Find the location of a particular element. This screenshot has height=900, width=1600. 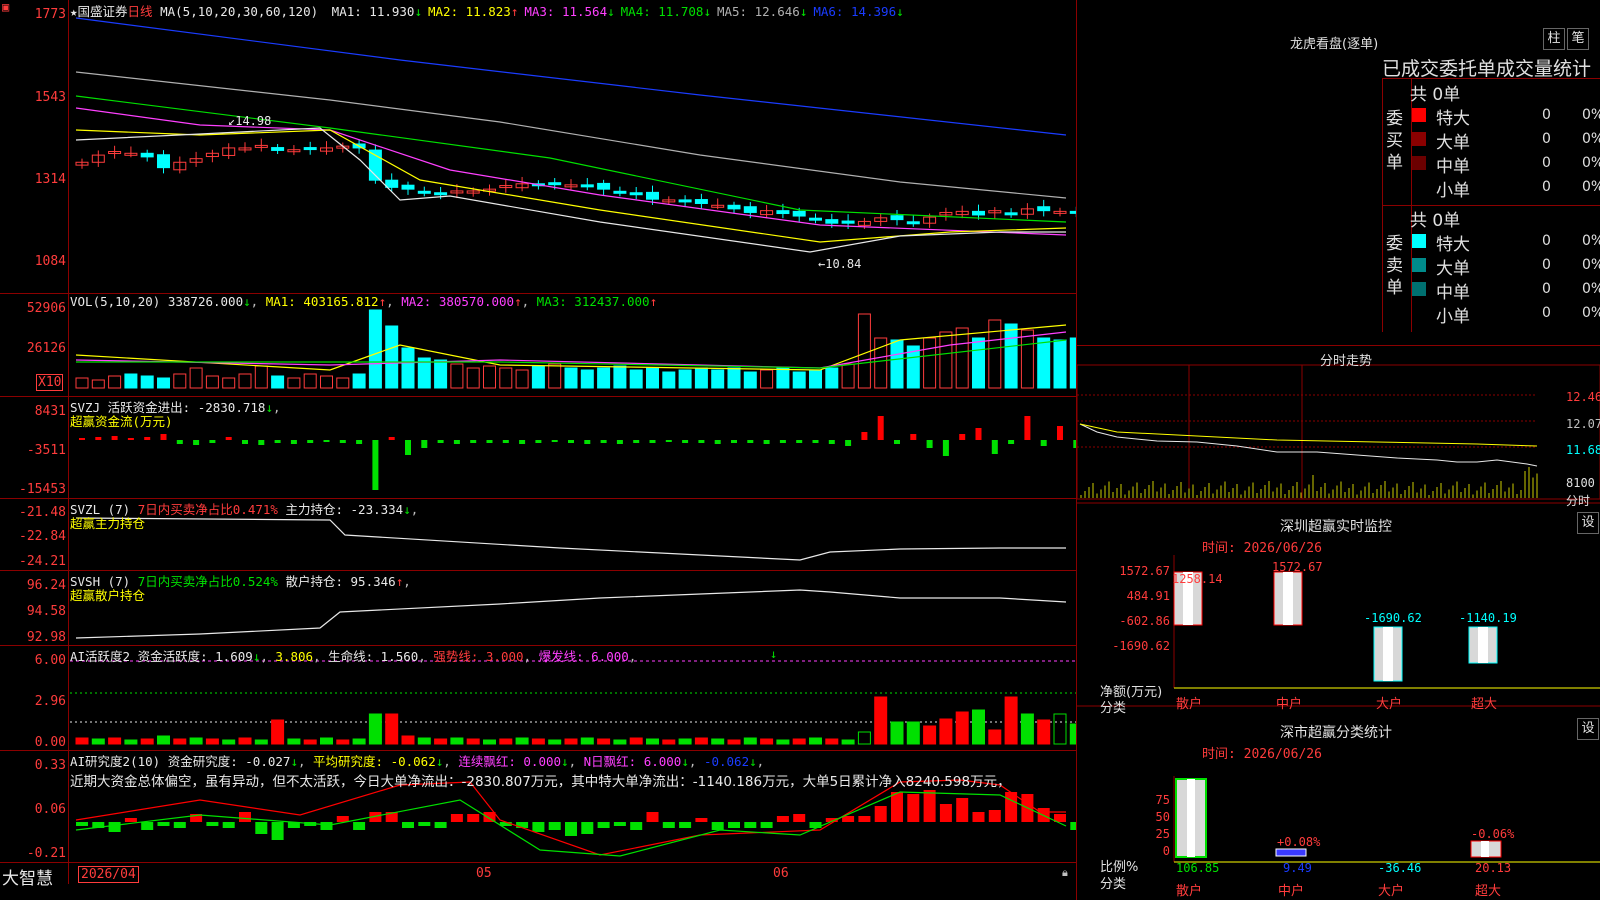

order-type: 特大 is located at coordinates (1453, 119).